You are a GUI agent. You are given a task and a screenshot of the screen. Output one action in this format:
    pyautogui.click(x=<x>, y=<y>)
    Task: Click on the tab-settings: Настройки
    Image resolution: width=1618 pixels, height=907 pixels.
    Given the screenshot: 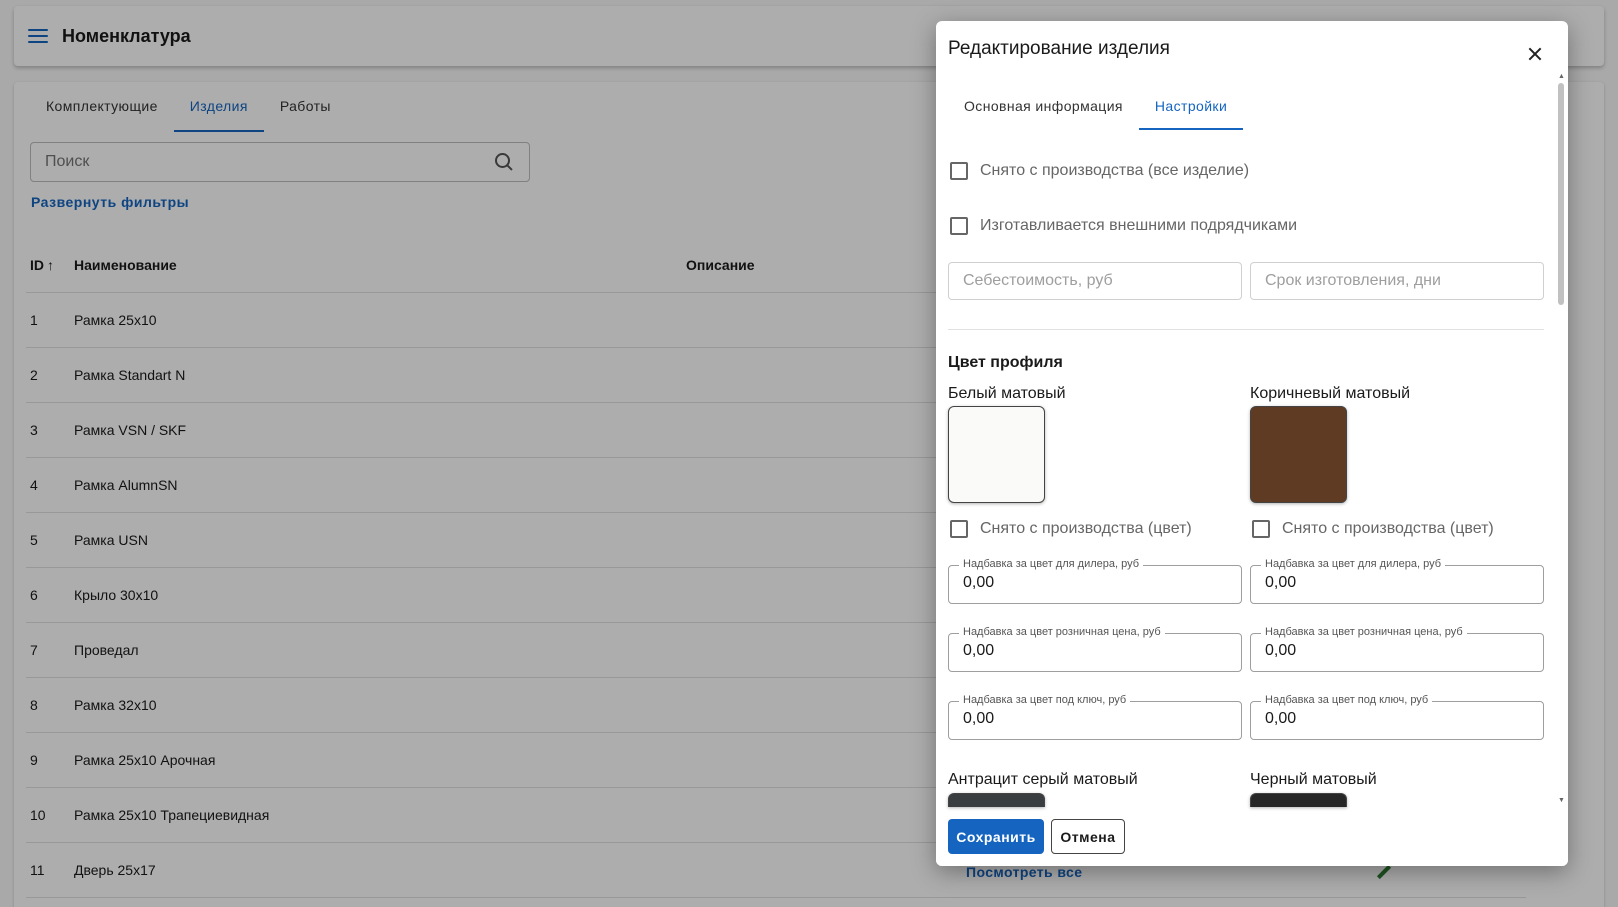 What is the action you would take?
    pyautogui.click(x=1191, y=111)
    